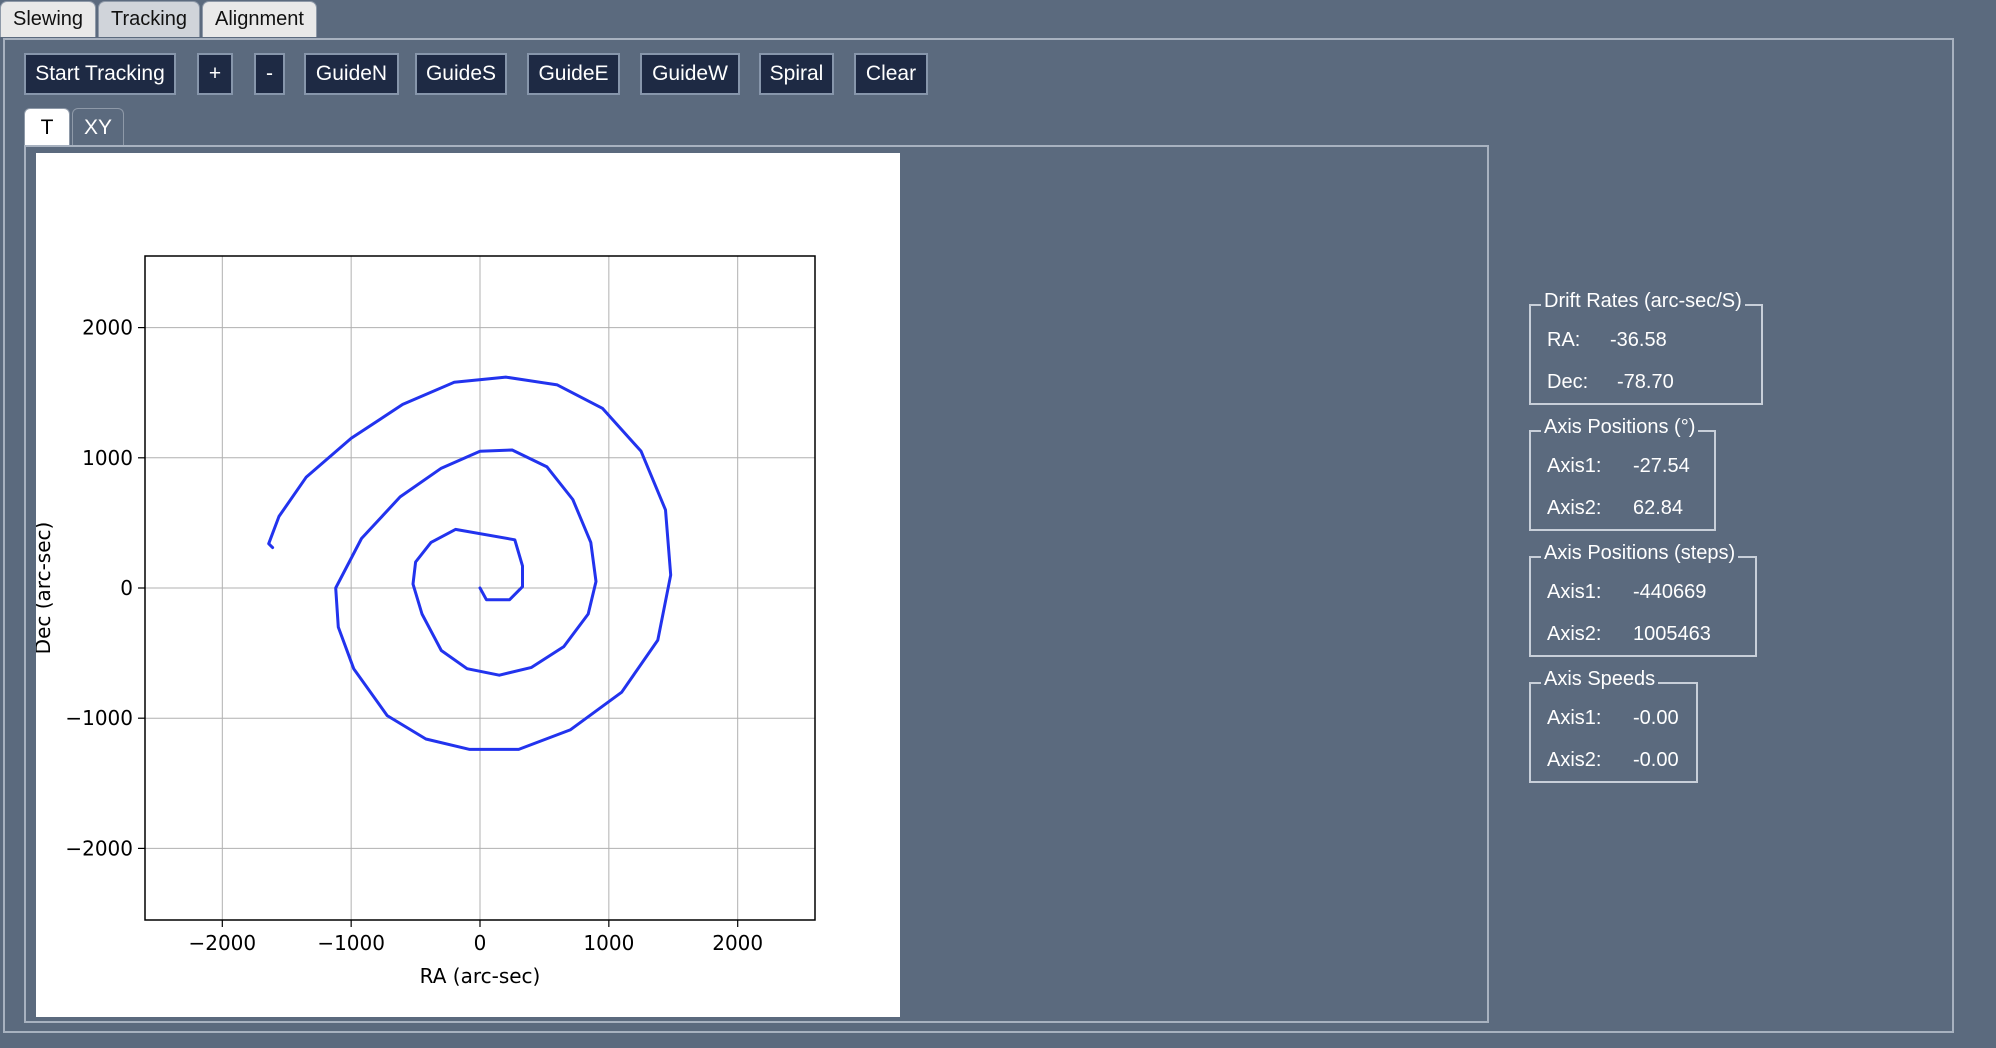 The height and width of the screenshot is (1048, 1996). What do you see at coordinates (1658, 508) in the screenshot?
I see `axis2-deg-value: 62.84` at bounding box center [1658, 508].